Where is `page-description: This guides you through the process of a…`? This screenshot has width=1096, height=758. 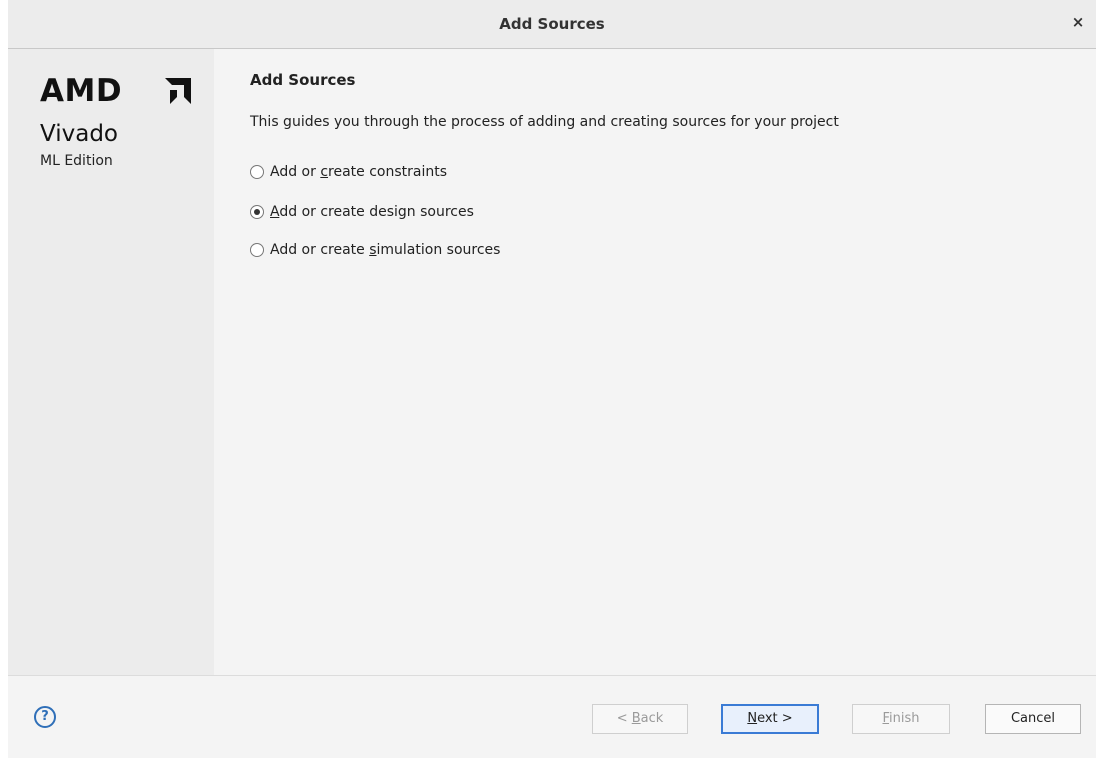 page-description: This guides you through the process of a… is located at coordinates (544, 122).